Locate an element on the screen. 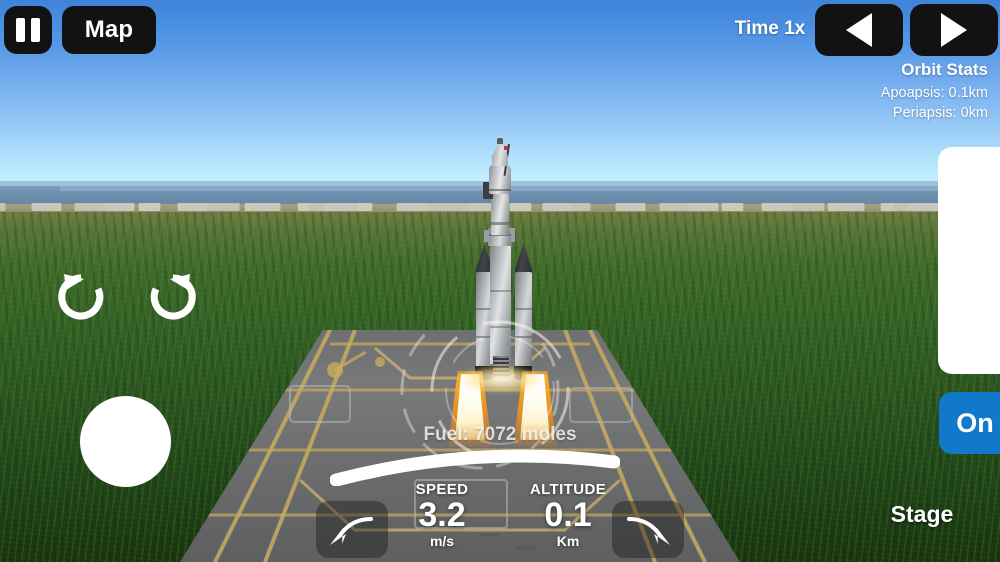 The height and width of the screenshot is (562, 1000). rotate-counterclockwise-button is located at coordinates (81, 297).